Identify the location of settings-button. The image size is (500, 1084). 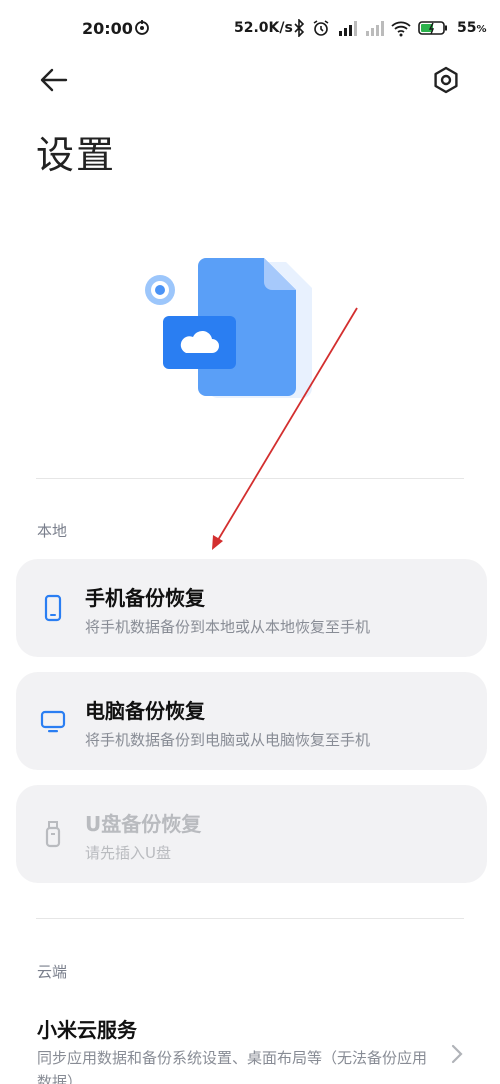
(446, 80).